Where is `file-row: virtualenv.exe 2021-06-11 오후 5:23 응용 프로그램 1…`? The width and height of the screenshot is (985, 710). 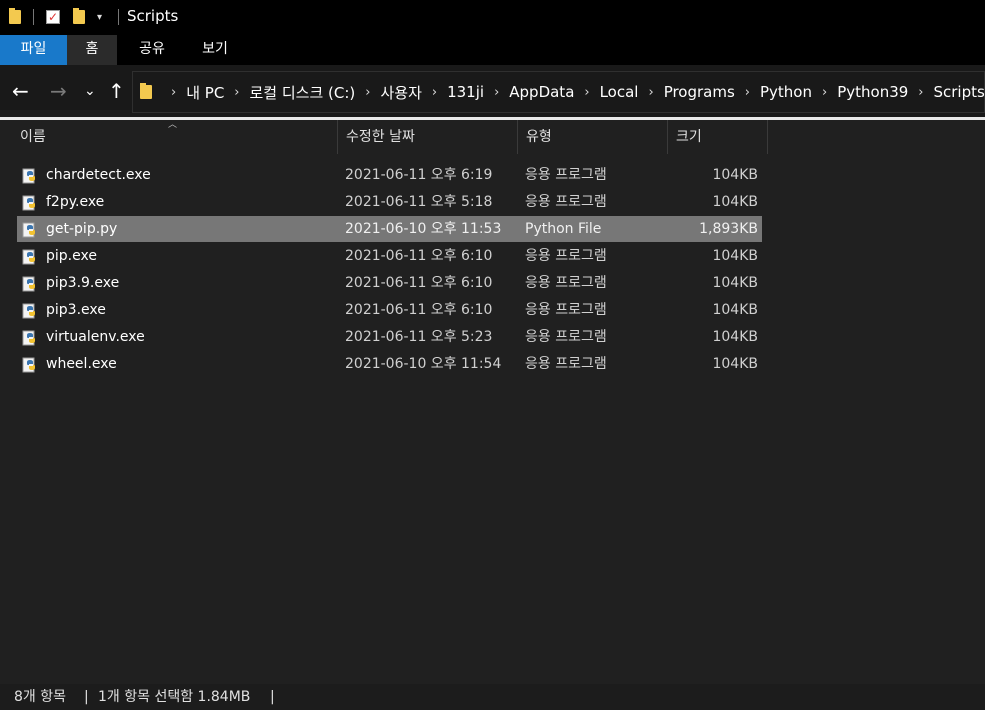
file-row: virtualenv.exe 2021-06-11 오후 5:23 응용 프로그램 1… is located at coordinates (389, 337).